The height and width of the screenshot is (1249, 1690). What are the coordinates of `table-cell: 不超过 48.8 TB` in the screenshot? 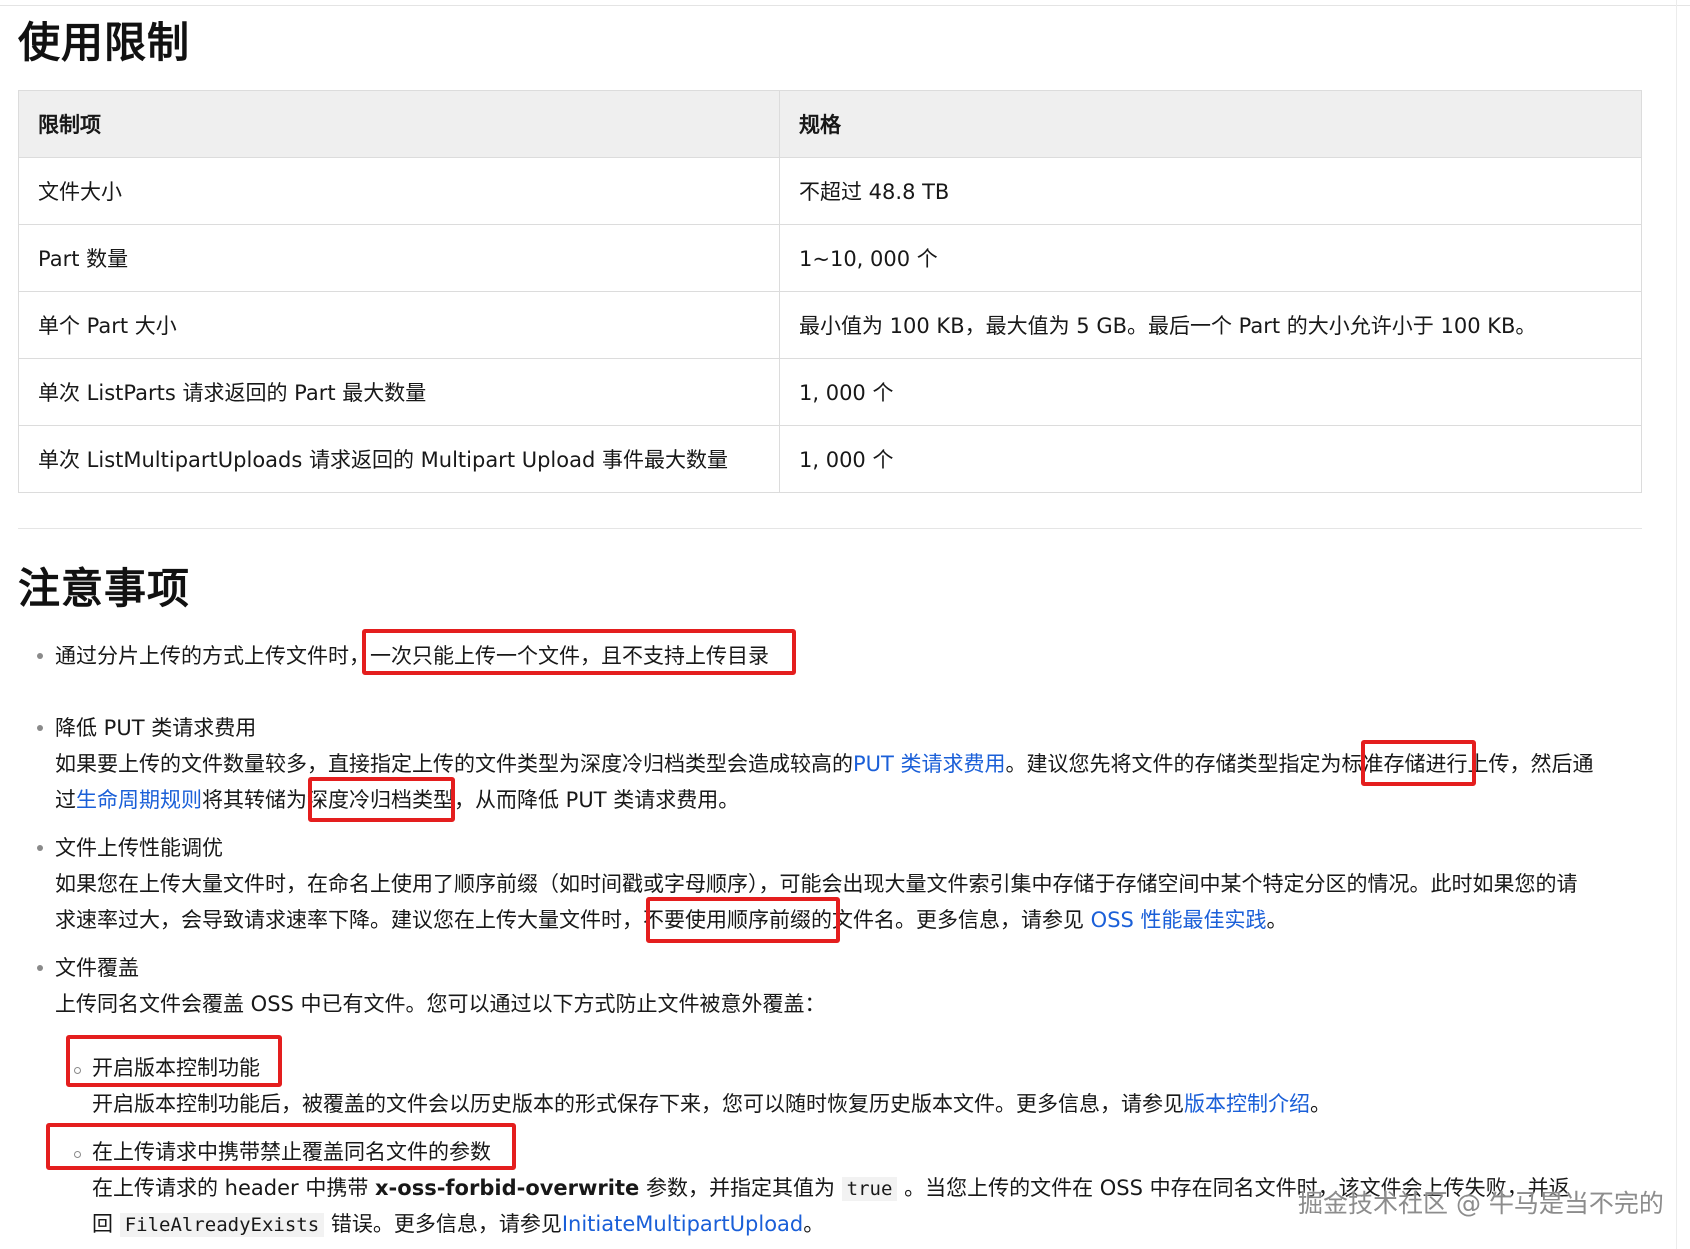 It's located at (1210, 191).